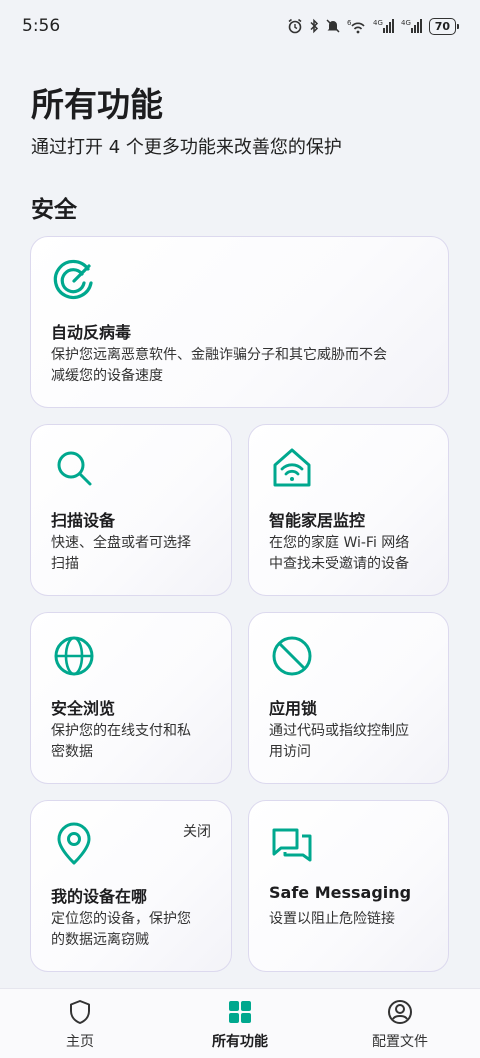 This screenshot has height=1058, width=480. I want to click on feature-description-line: 的数据远离窃贼, so click(100, 940).